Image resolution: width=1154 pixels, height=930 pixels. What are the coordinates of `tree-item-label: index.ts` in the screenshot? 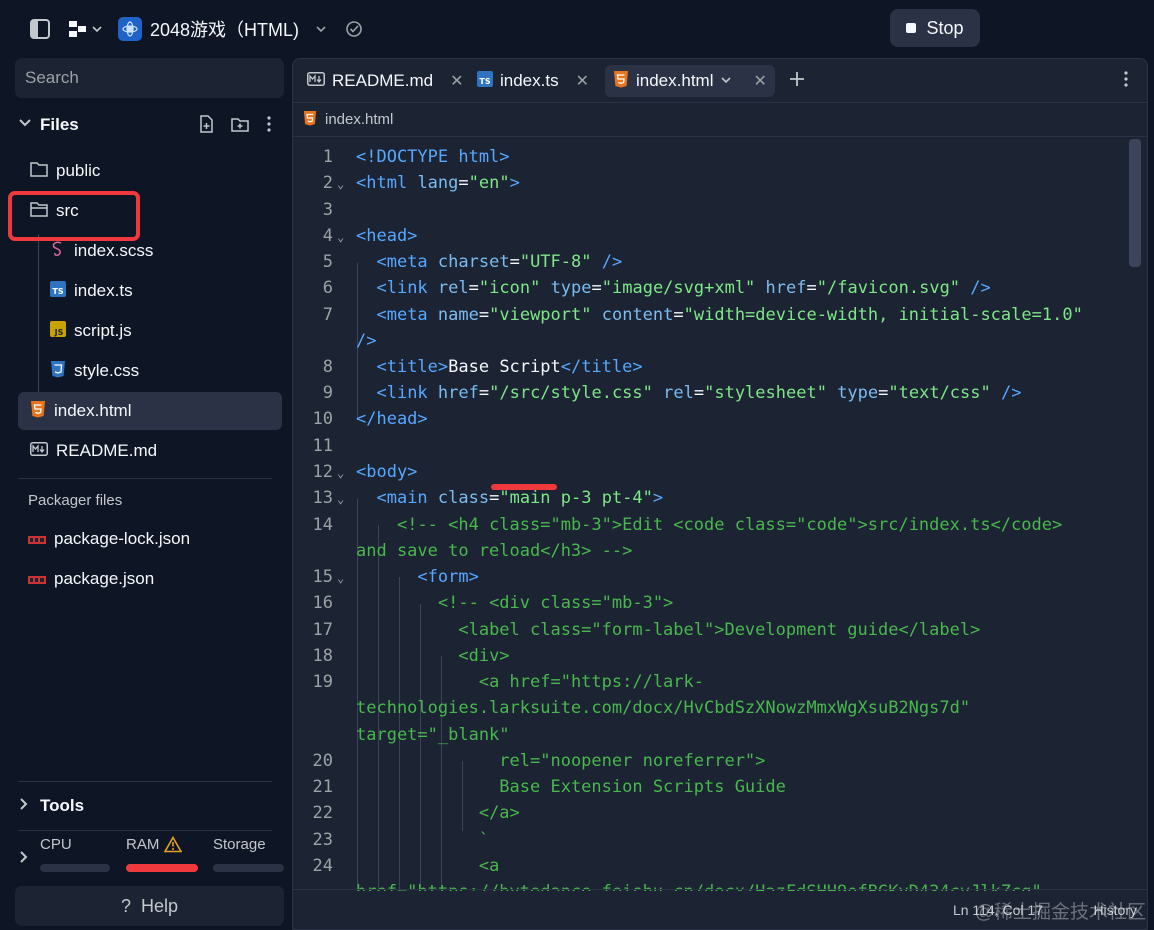 It's located at (103, 290).